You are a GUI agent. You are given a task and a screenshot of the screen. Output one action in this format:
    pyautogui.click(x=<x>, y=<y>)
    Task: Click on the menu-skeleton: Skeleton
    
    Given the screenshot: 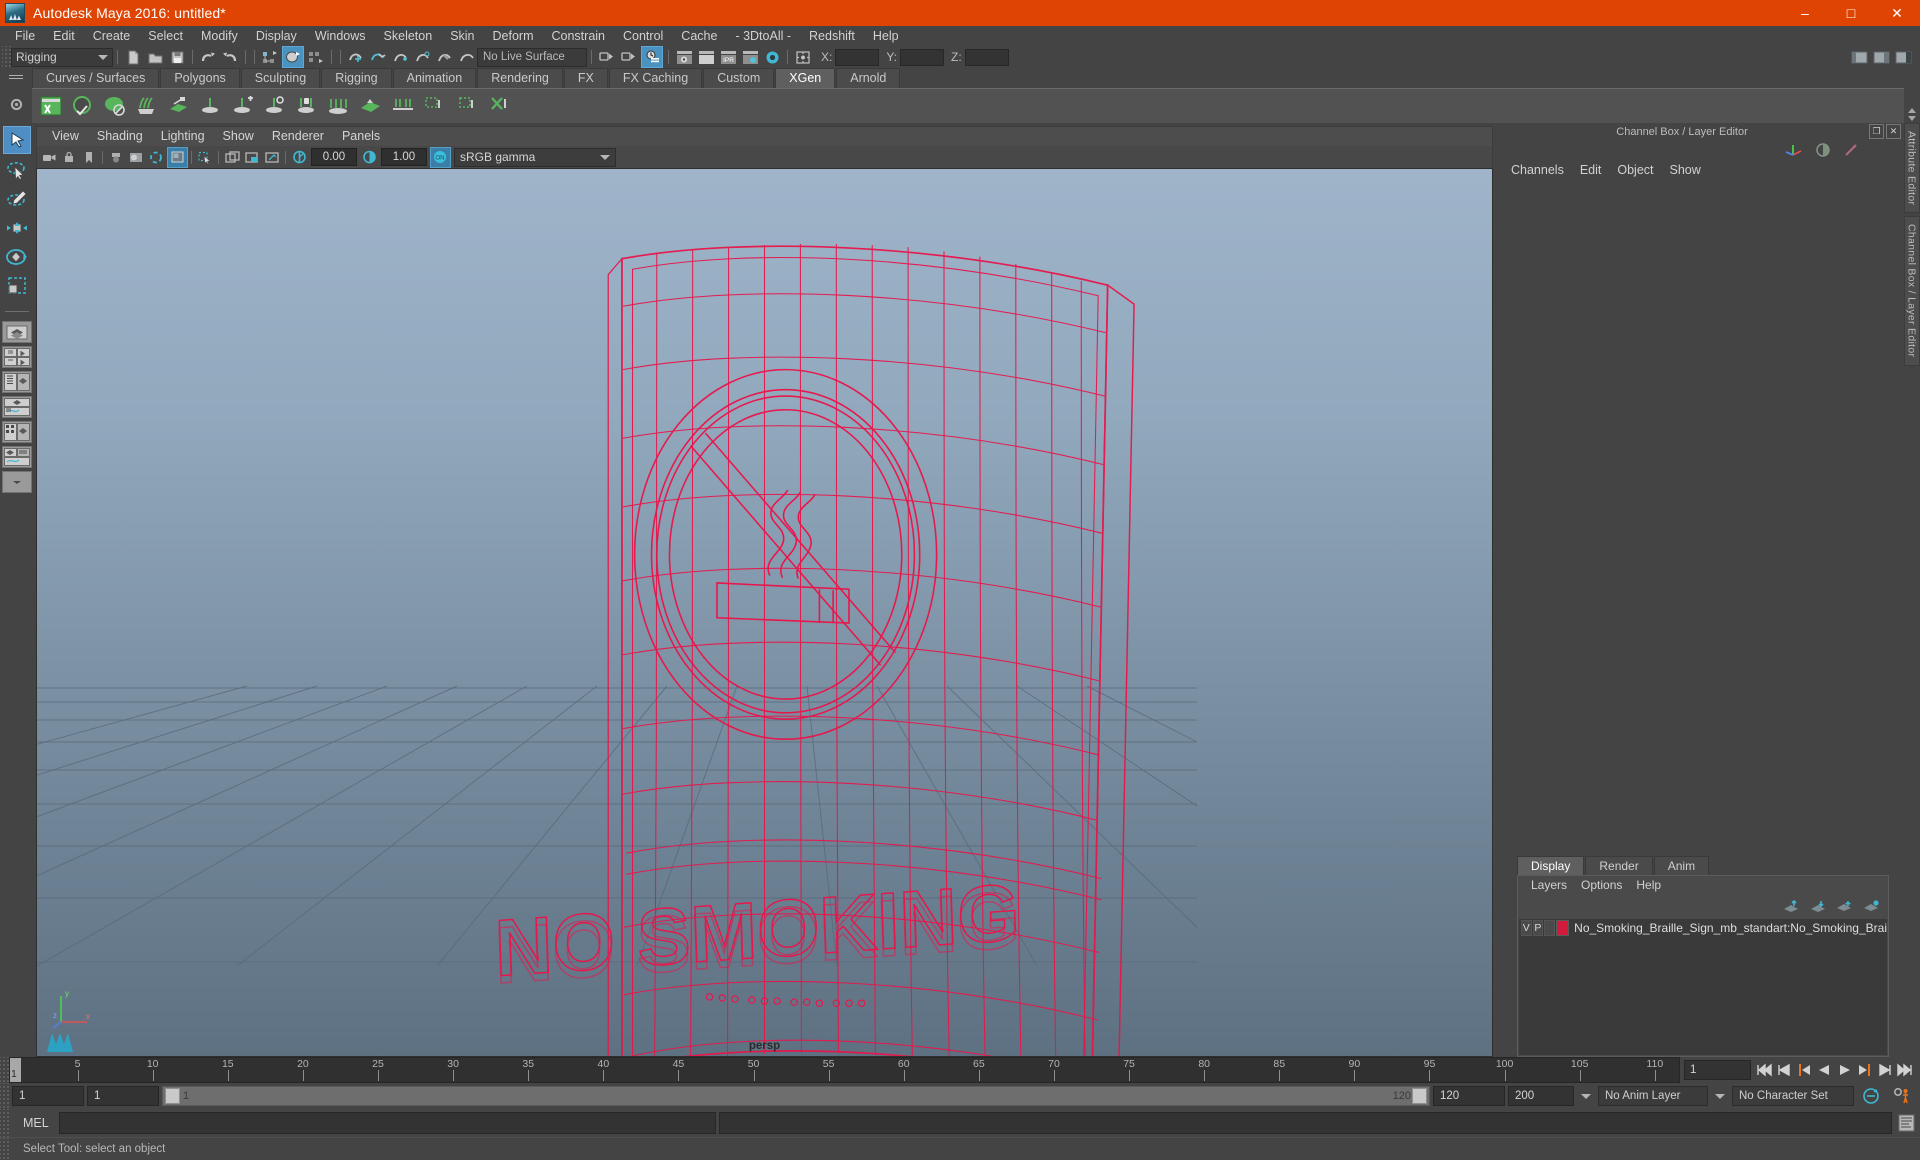 What is the action you would take?
    pyautogui.click(x=408, y=36)
    